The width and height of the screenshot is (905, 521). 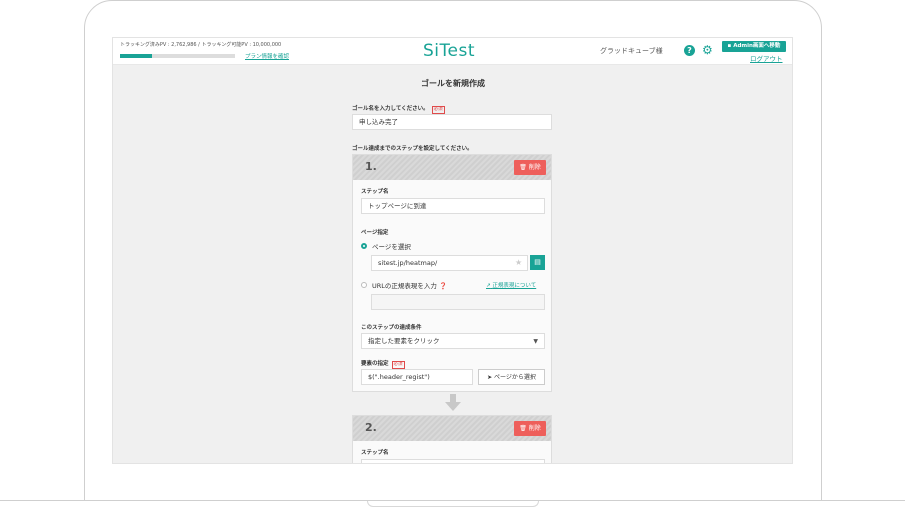 I want to click on logout-link: ログアウト, so click(x=766, y=58).